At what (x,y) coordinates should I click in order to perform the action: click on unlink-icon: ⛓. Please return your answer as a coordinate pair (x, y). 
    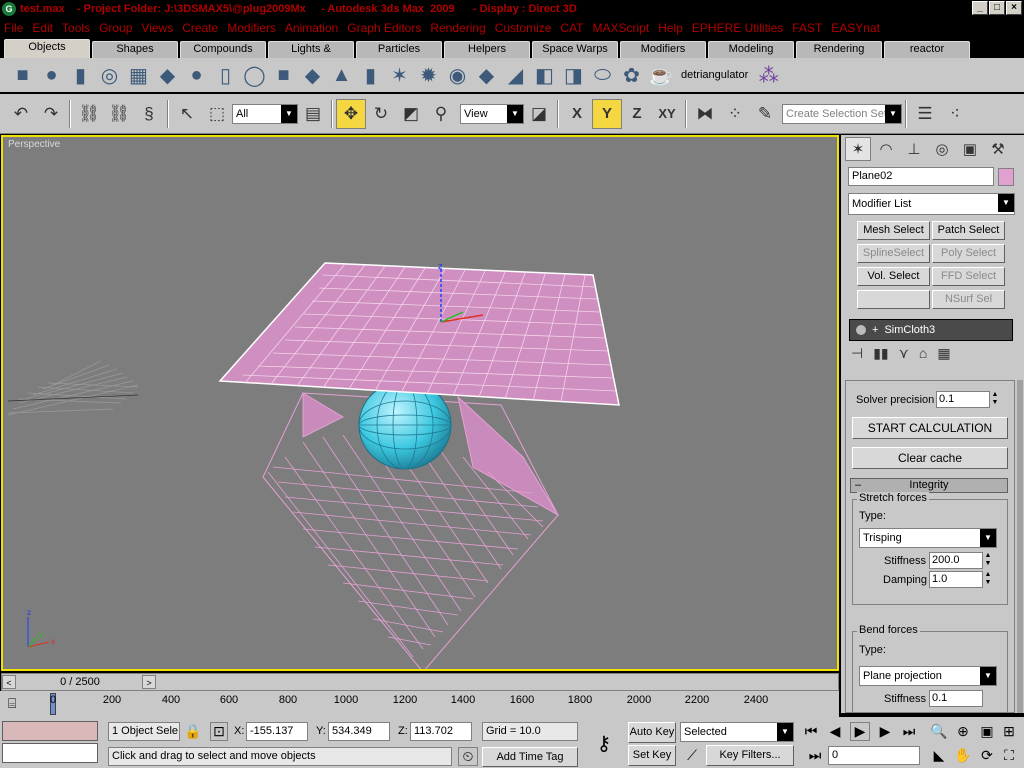
    Looking at the image, I should click on (119, 114).